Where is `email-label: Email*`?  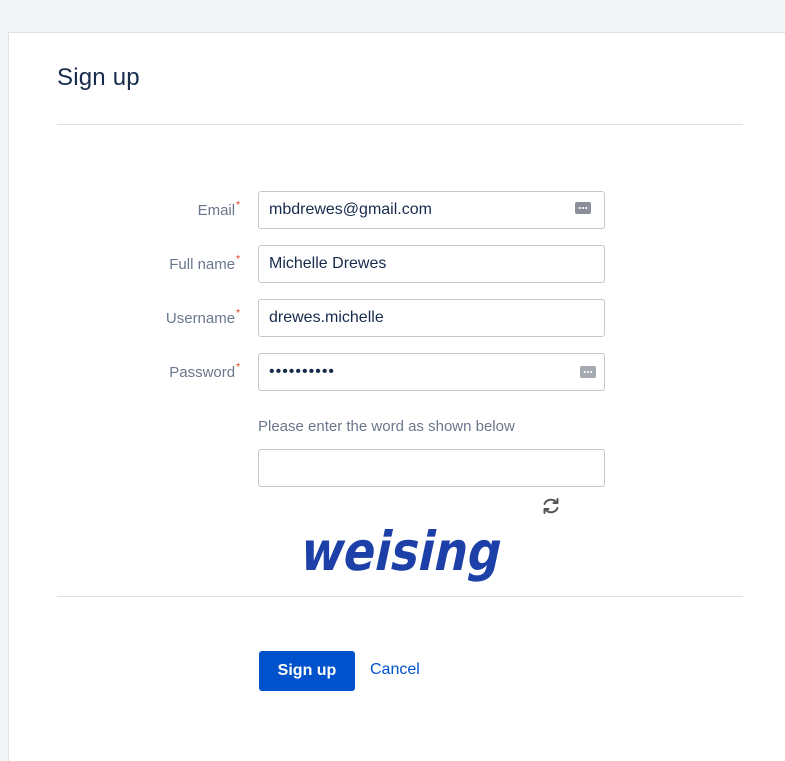 email-label: Email* is located at coordinates (145, 209).